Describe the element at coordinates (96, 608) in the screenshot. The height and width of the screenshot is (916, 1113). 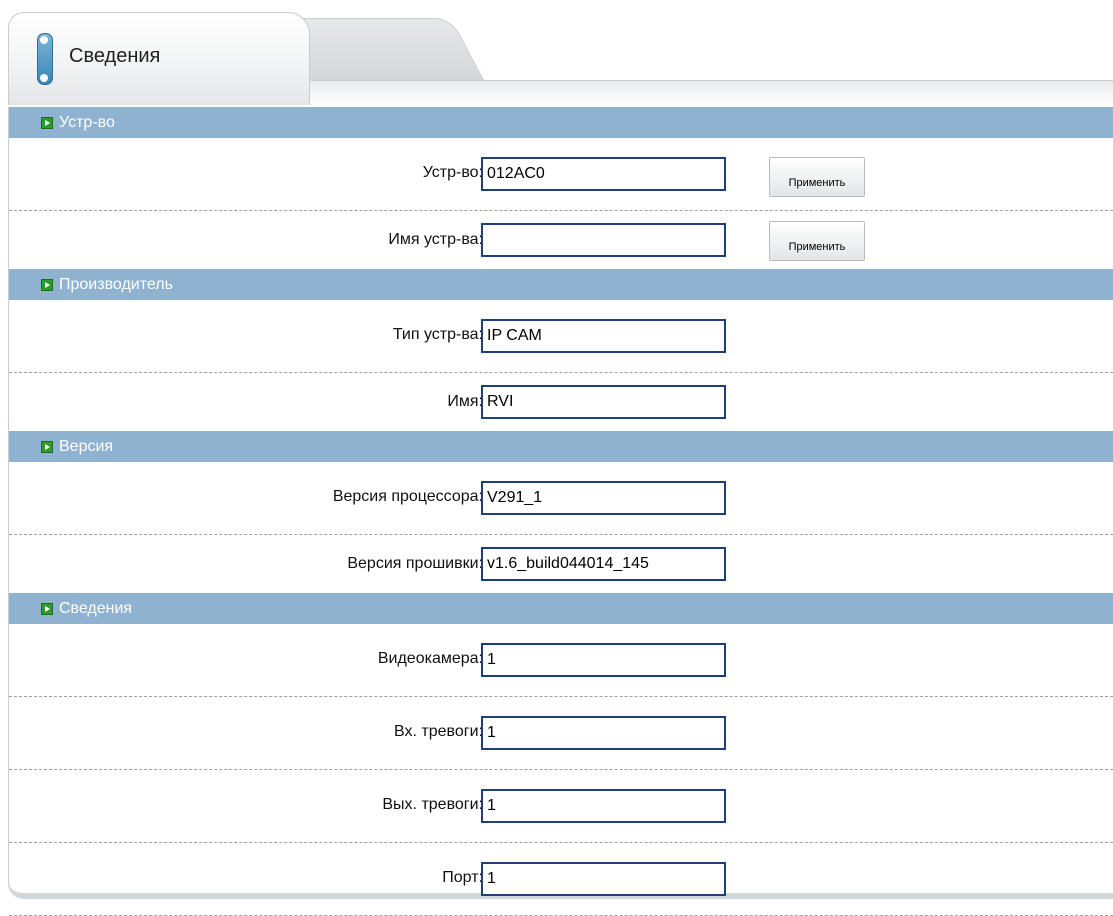
I see `section-title: Сведения` at that location.